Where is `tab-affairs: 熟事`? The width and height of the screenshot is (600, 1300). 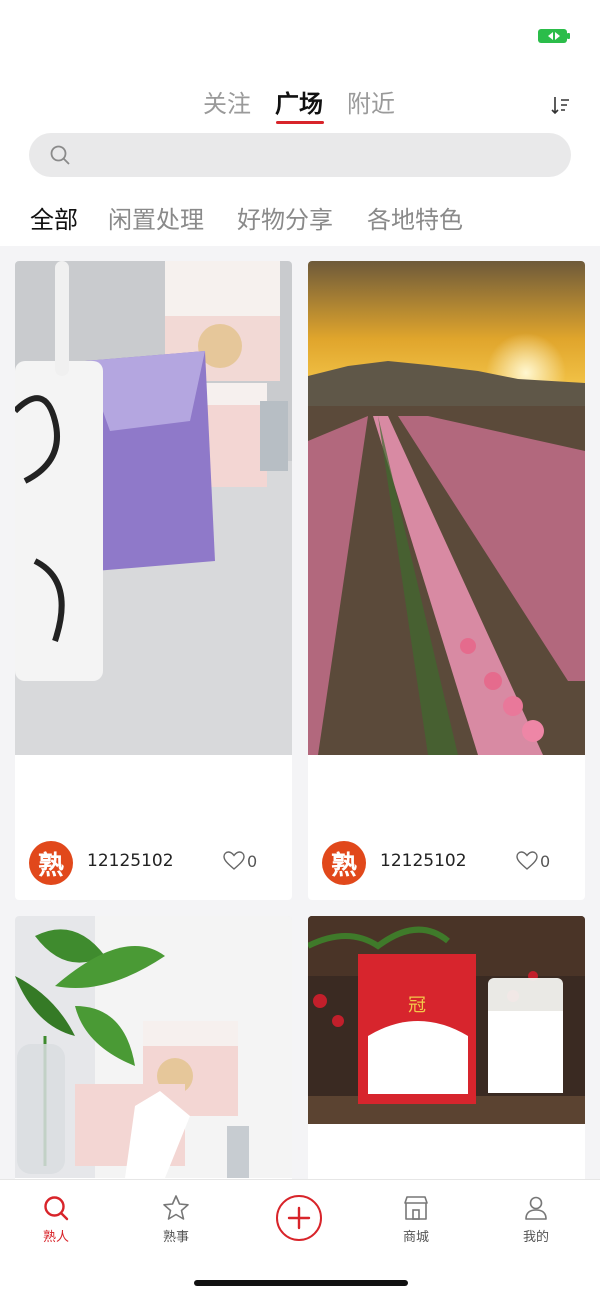 tab-affairs: 熟事 is located at coordinates (176, 1219).